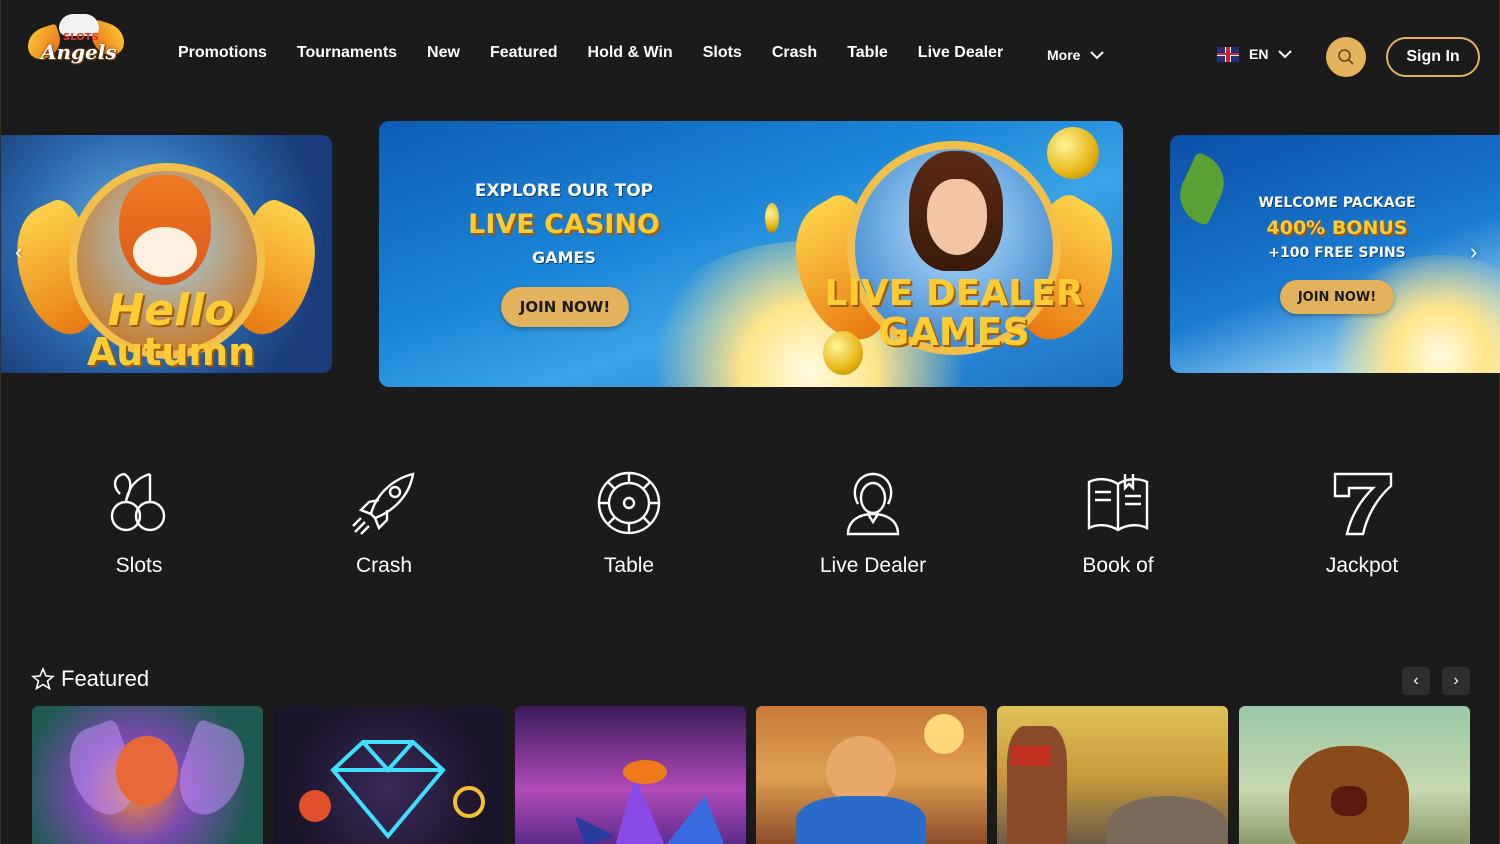 The image size is (1500, 844). I want to click on category-crash: Crash, so click(384, 524).